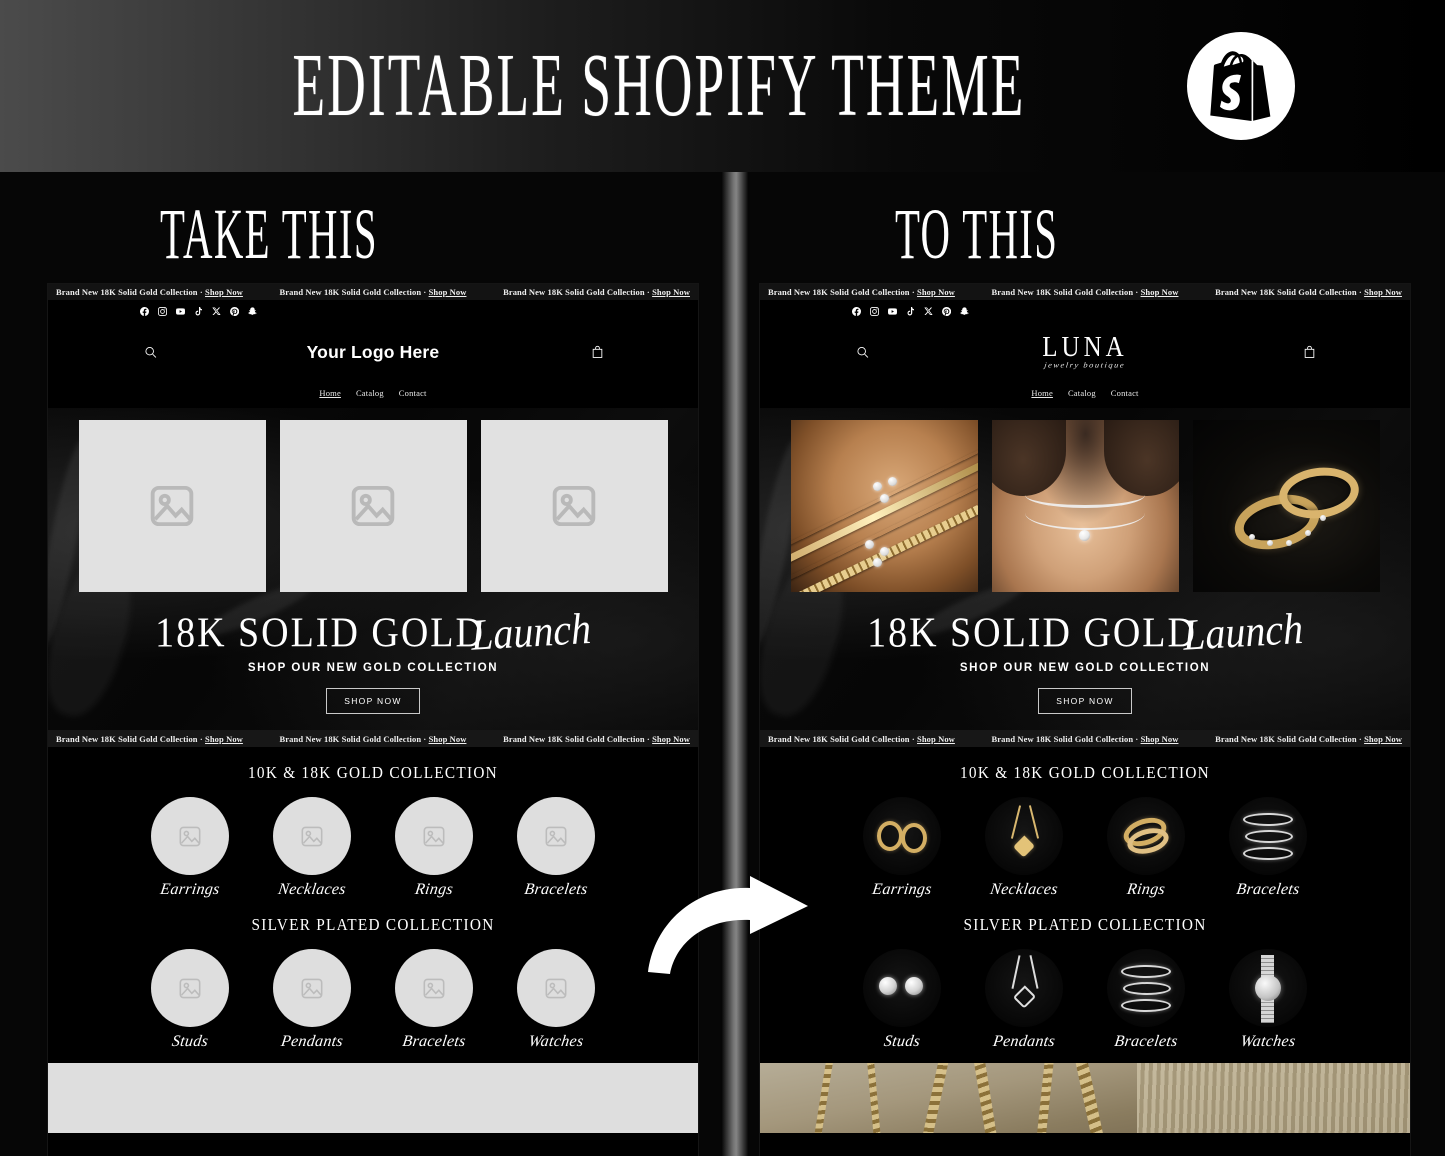  Describe the element at coordinates (1268, 988) in the screenshot. I see `product-photo-watches` at that location.